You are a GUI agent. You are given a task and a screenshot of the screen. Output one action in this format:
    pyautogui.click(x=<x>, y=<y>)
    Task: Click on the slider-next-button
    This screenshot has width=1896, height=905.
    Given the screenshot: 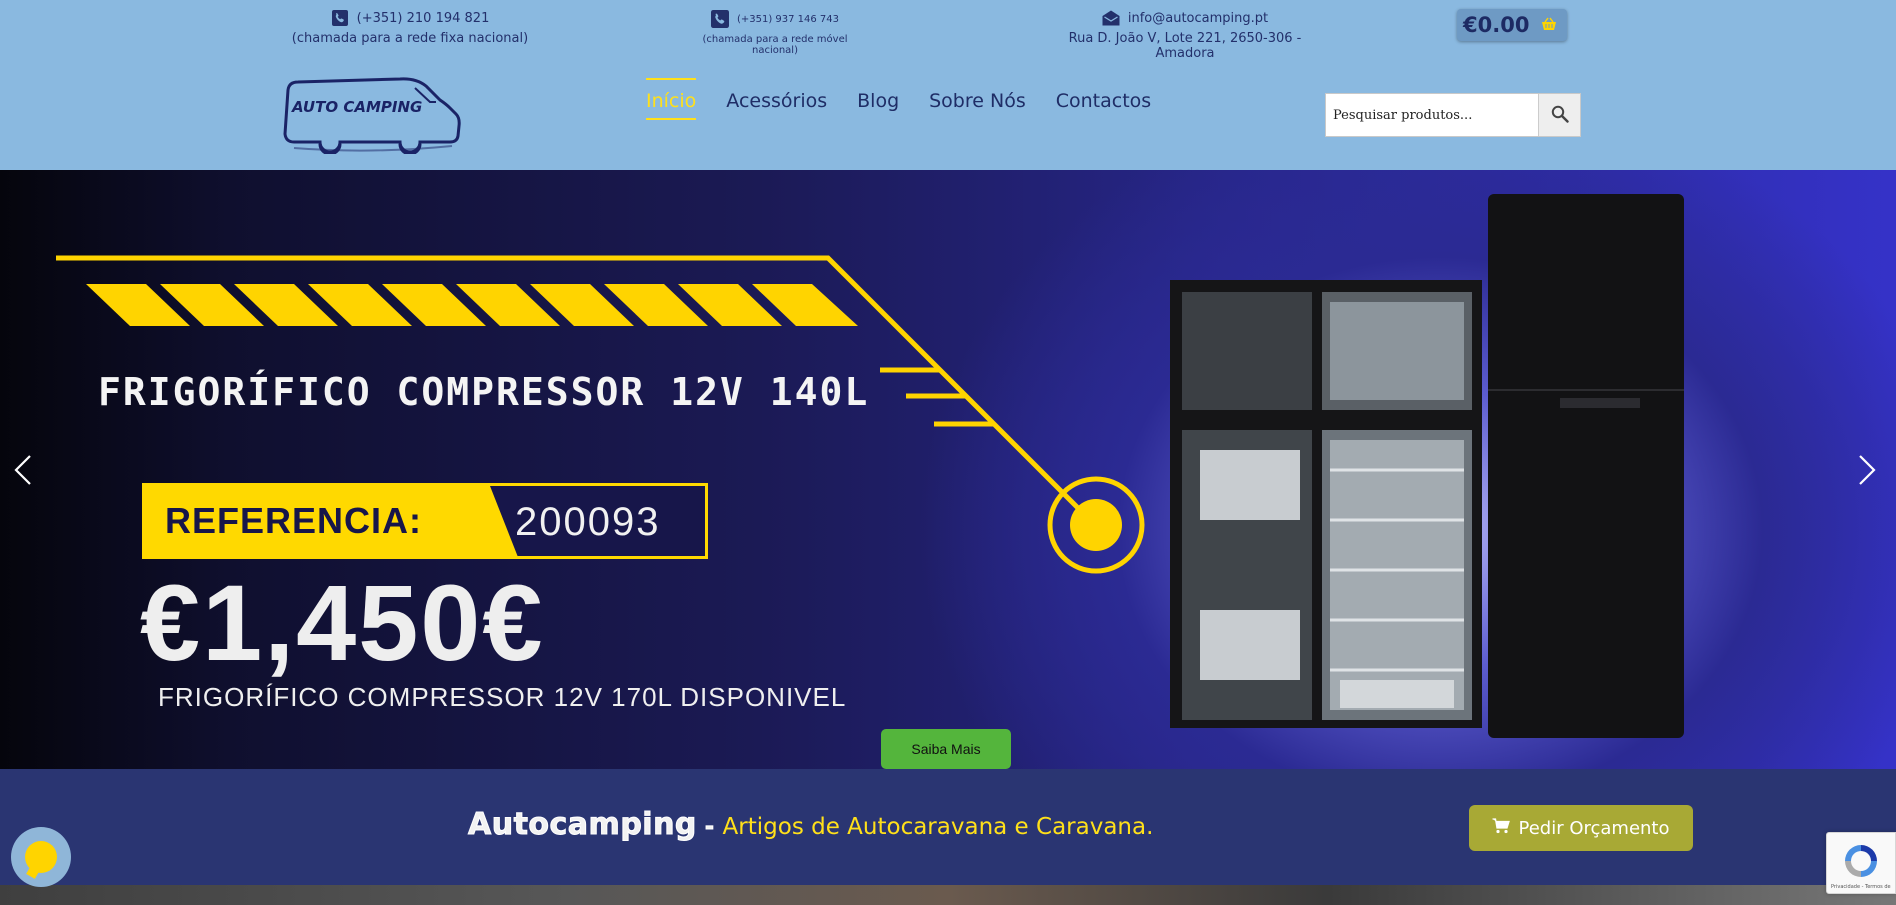 What is the action you would take?
    pyautogui.click(x=1867, y=470)
    